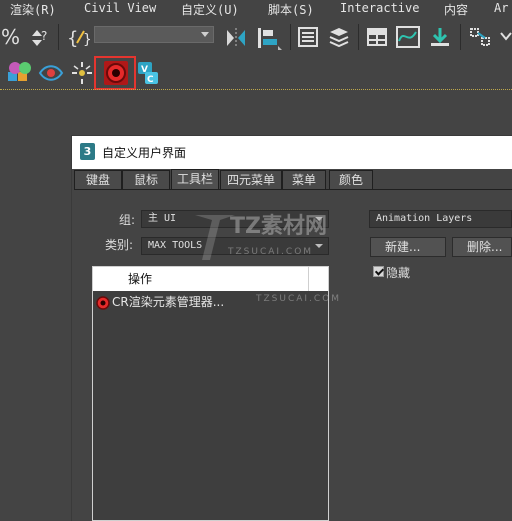 The image size is (512, 521). What do you see at coordinates (98, 179) in the screenshot?
I see `tab-keyboard: 键盘` at bounding box center [98, 179].